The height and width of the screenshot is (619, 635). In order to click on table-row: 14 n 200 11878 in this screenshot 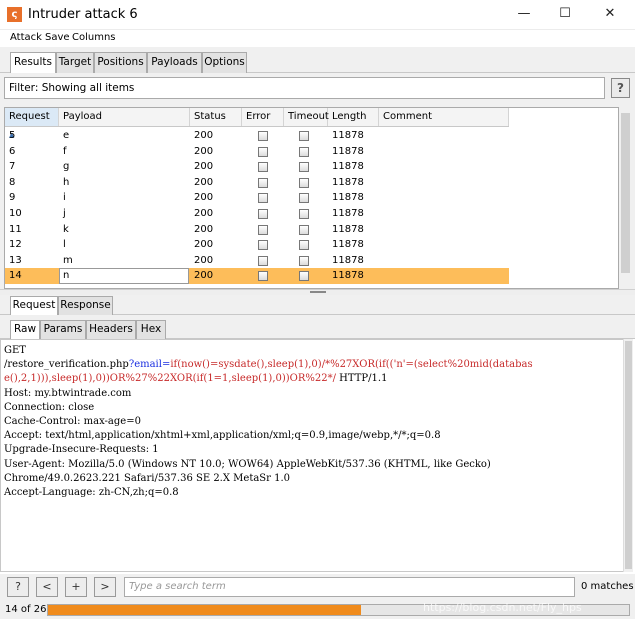, I will do `click(257, 276)`.